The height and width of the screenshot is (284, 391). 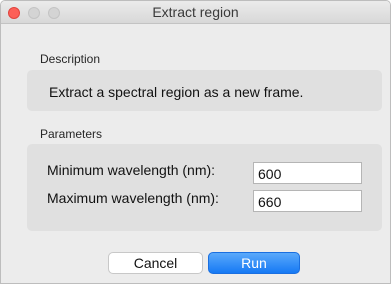 I want to click on minimum-wavelength-label: Minimum wavelength (nm):, so click(x=131, y=170).